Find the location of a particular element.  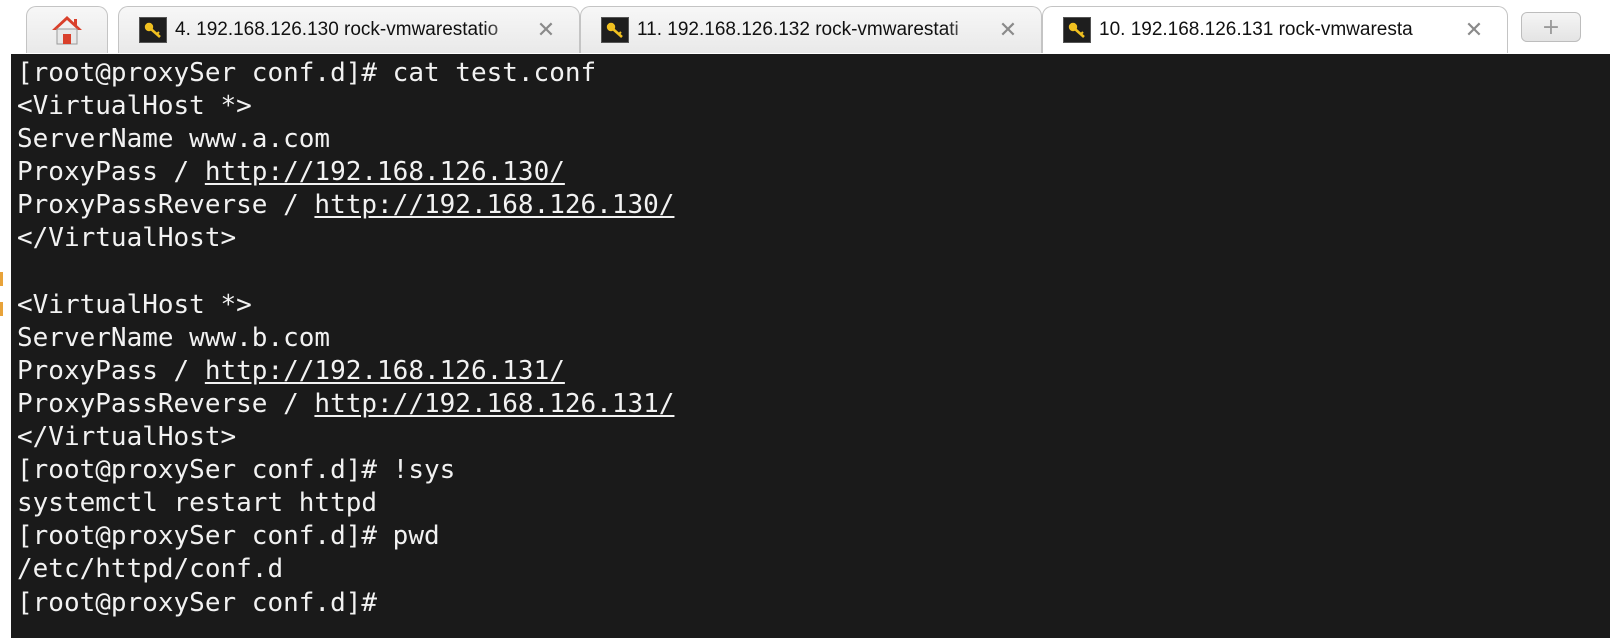

terminal-line: [root@proxySer conf.d]# pwd is located at coordinates (345, 536).